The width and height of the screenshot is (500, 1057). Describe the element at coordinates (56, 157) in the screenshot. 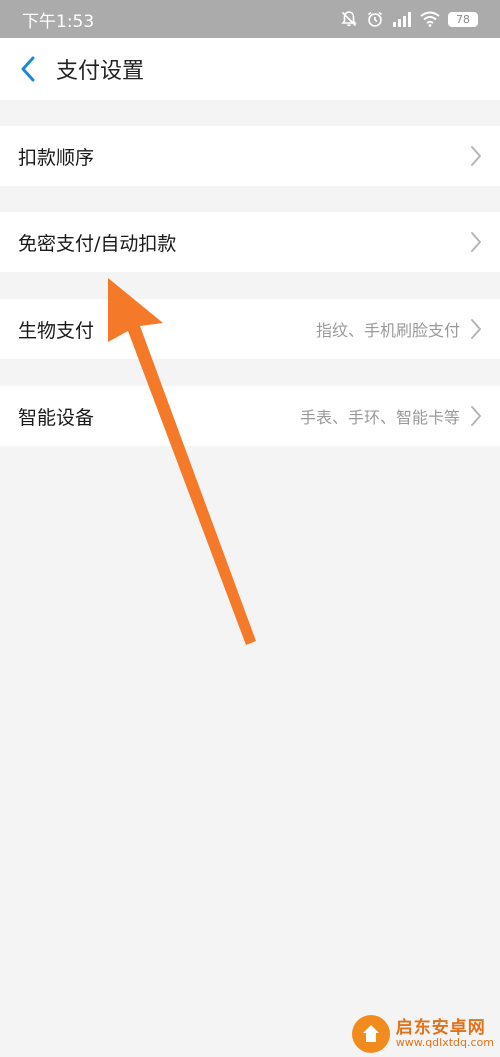

I see `settings-item-label: 扣款顺序` at that location.